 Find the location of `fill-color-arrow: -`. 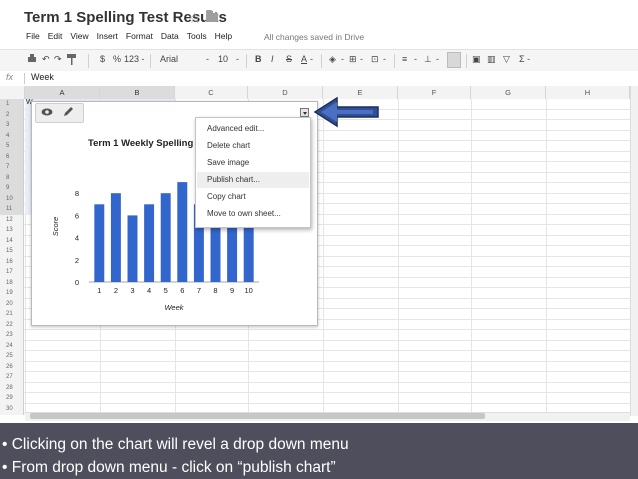

fill-color-arrow: - is located at coordinates (342, 59).